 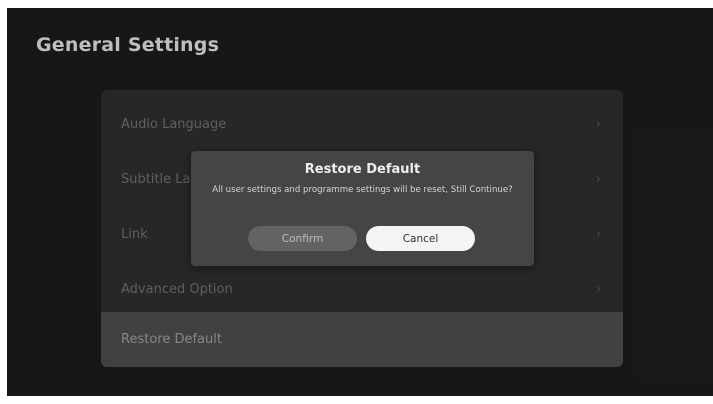 I want to click on cancel-button: Cancel, so click(x=420, y=238).